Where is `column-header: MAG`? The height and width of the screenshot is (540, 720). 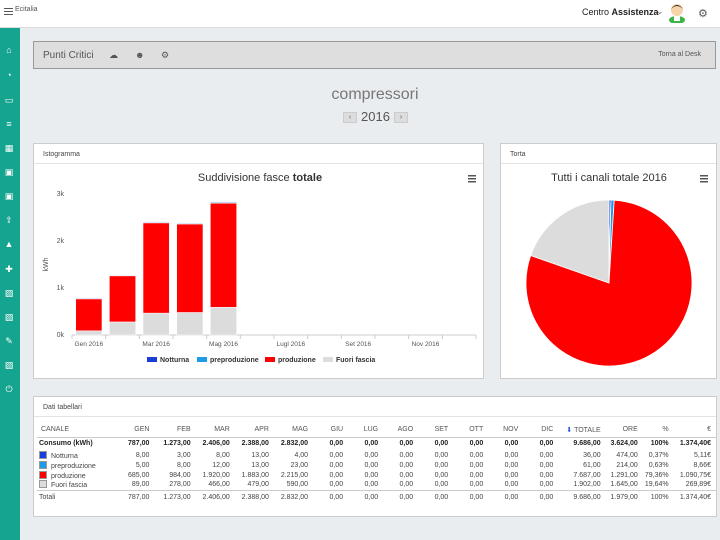 column-header: MAG is located at coordinates (293, 430).